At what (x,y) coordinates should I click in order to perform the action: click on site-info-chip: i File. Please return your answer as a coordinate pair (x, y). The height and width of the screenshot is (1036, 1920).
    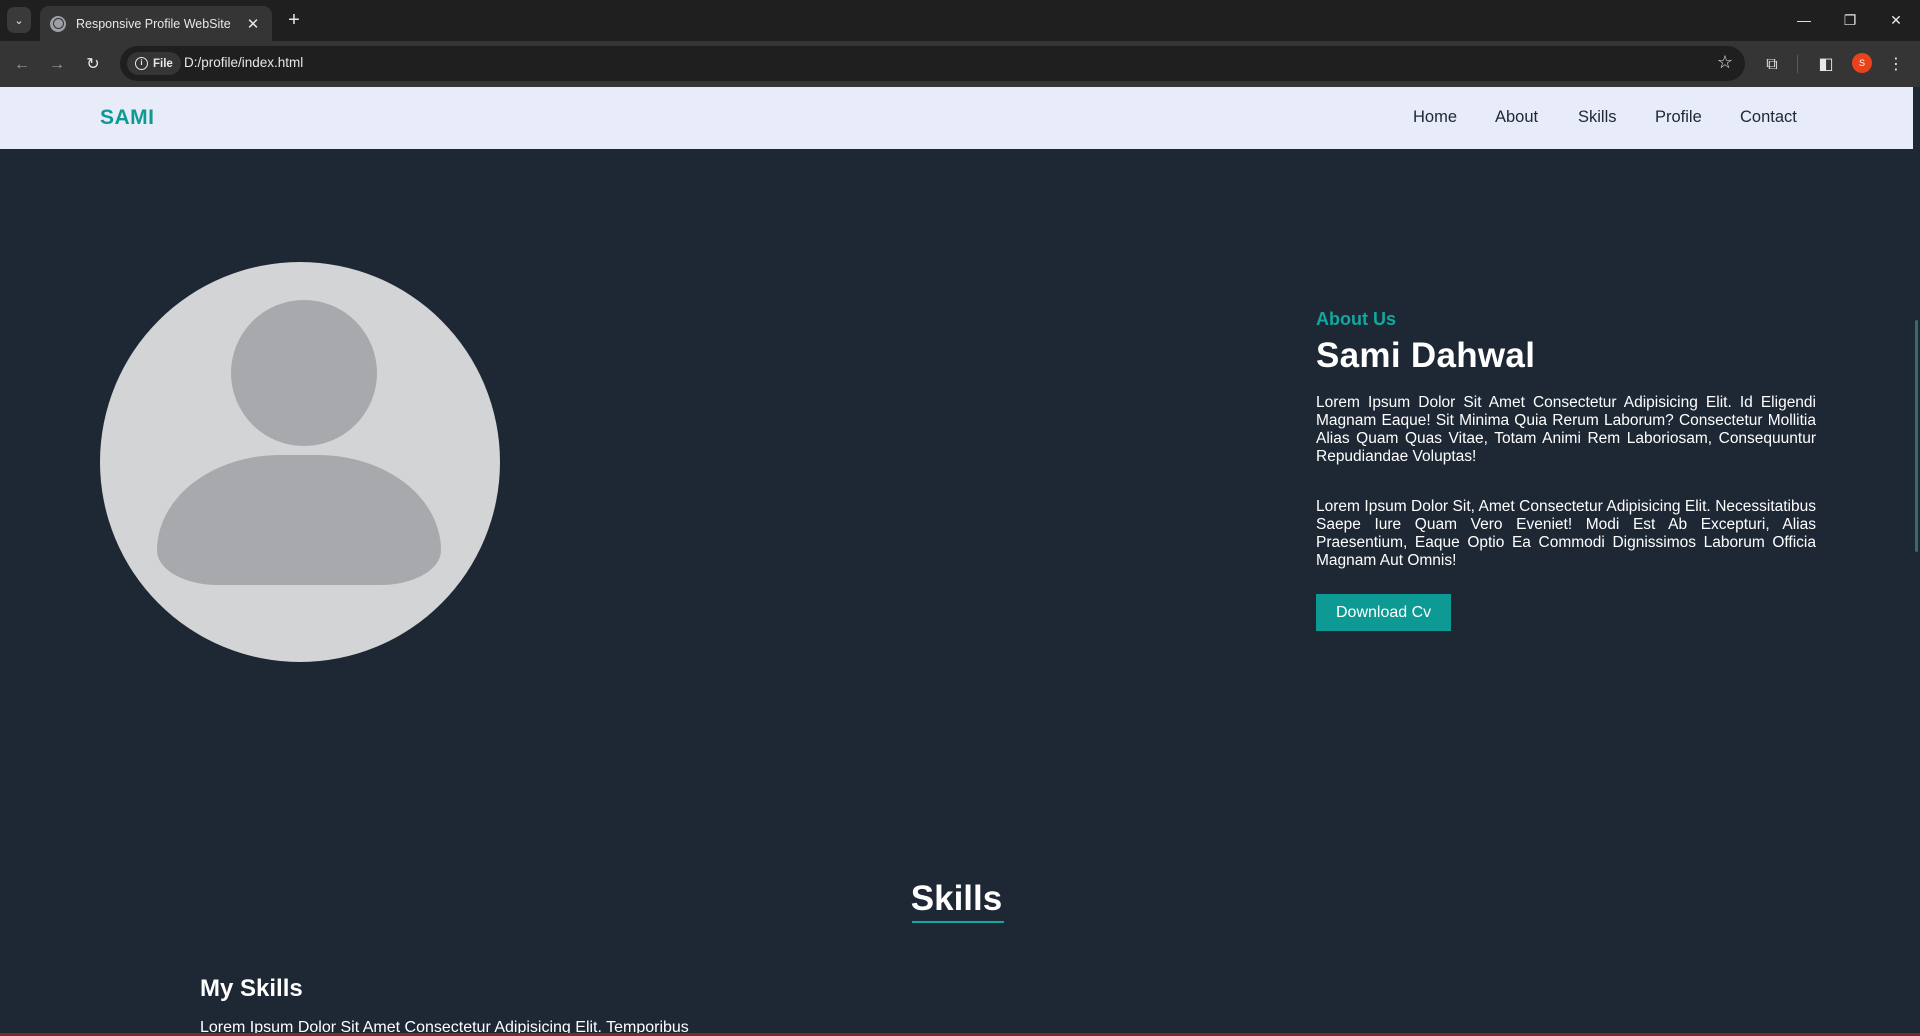
    Looking at the image, I should click on (154, 63).